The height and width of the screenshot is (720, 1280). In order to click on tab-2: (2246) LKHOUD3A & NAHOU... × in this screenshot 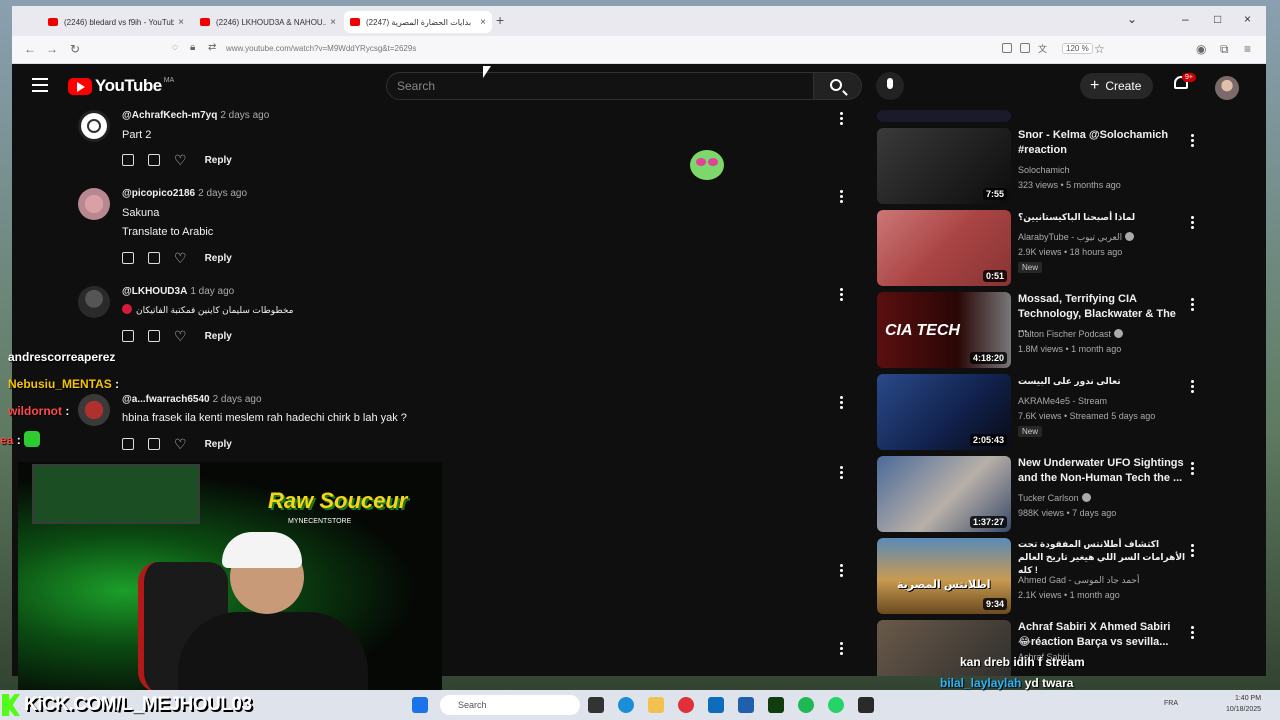, I will do `click(268, 22)`.